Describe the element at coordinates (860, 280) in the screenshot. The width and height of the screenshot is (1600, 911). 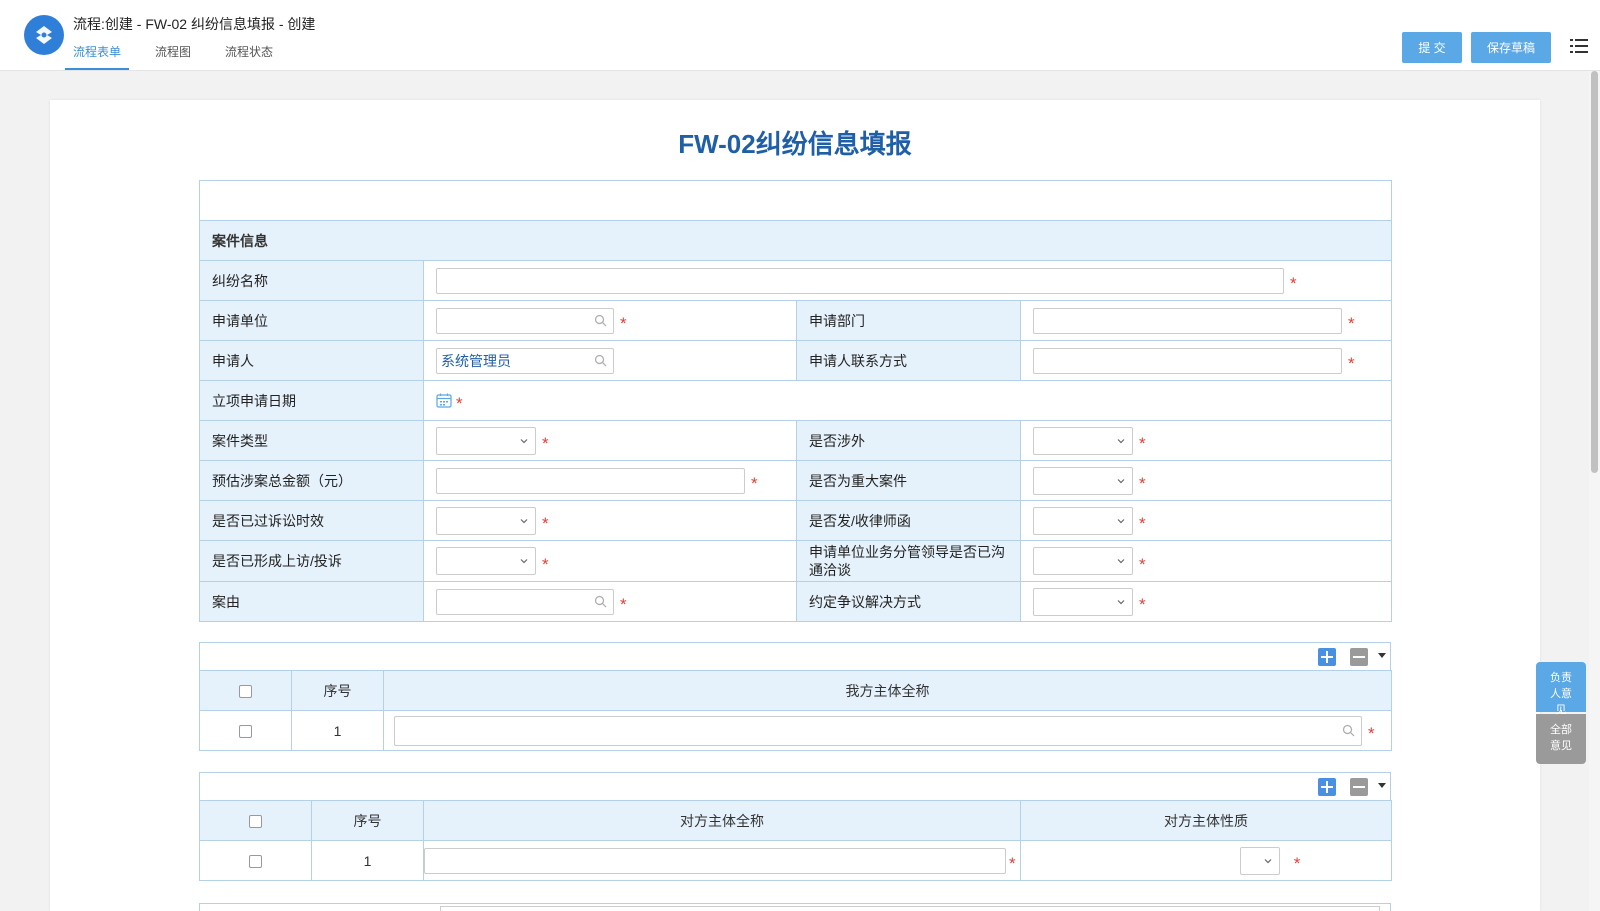
I see `dispute-name-input` at that location.